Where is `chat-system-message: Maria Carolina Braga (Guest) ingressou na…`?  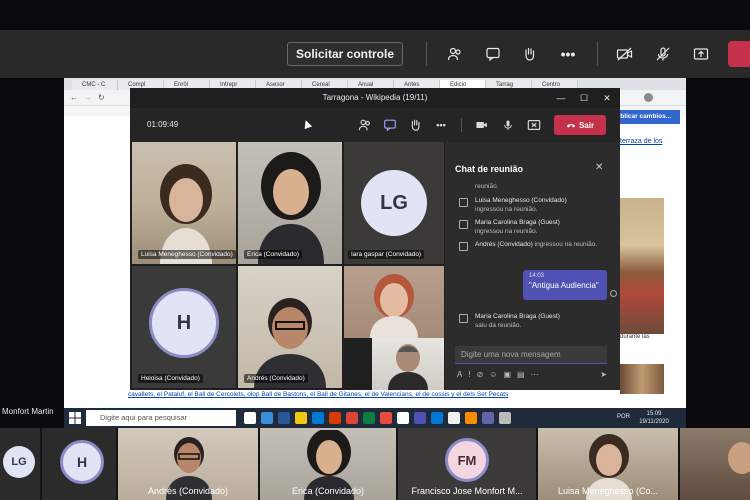 chat-system-message: Maria Carolina Braga (Guest) ingressou na… is located at coordinates (539, 227).